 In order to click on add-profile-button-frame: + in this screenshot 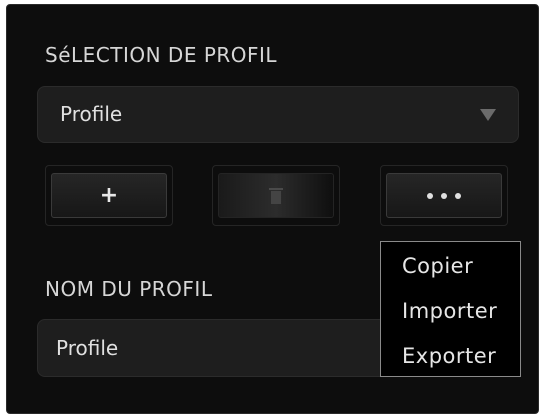, I will do `click(109, 195)`.